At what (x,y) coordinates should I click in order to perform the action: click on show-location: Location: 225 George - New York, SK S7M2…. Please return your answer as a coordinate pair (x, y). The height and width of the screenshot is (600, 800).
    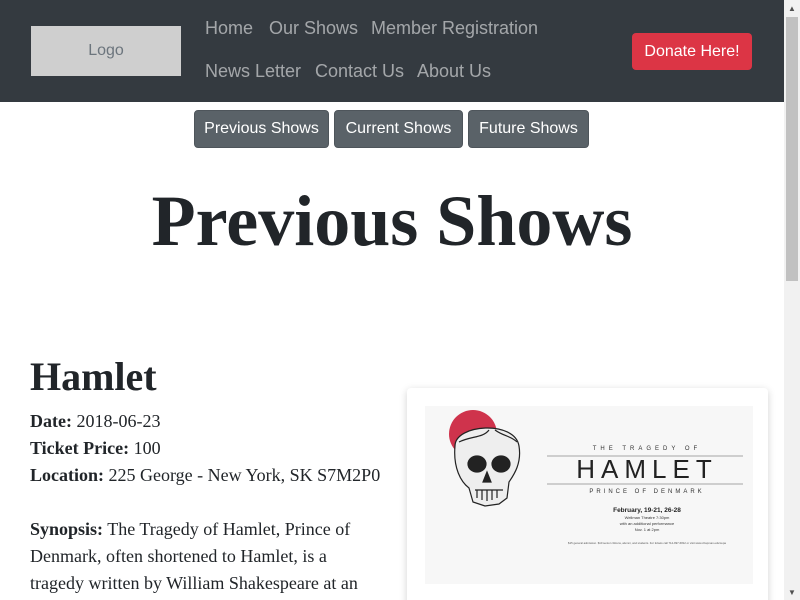
    Looking at the image, I should click on (205, 475).